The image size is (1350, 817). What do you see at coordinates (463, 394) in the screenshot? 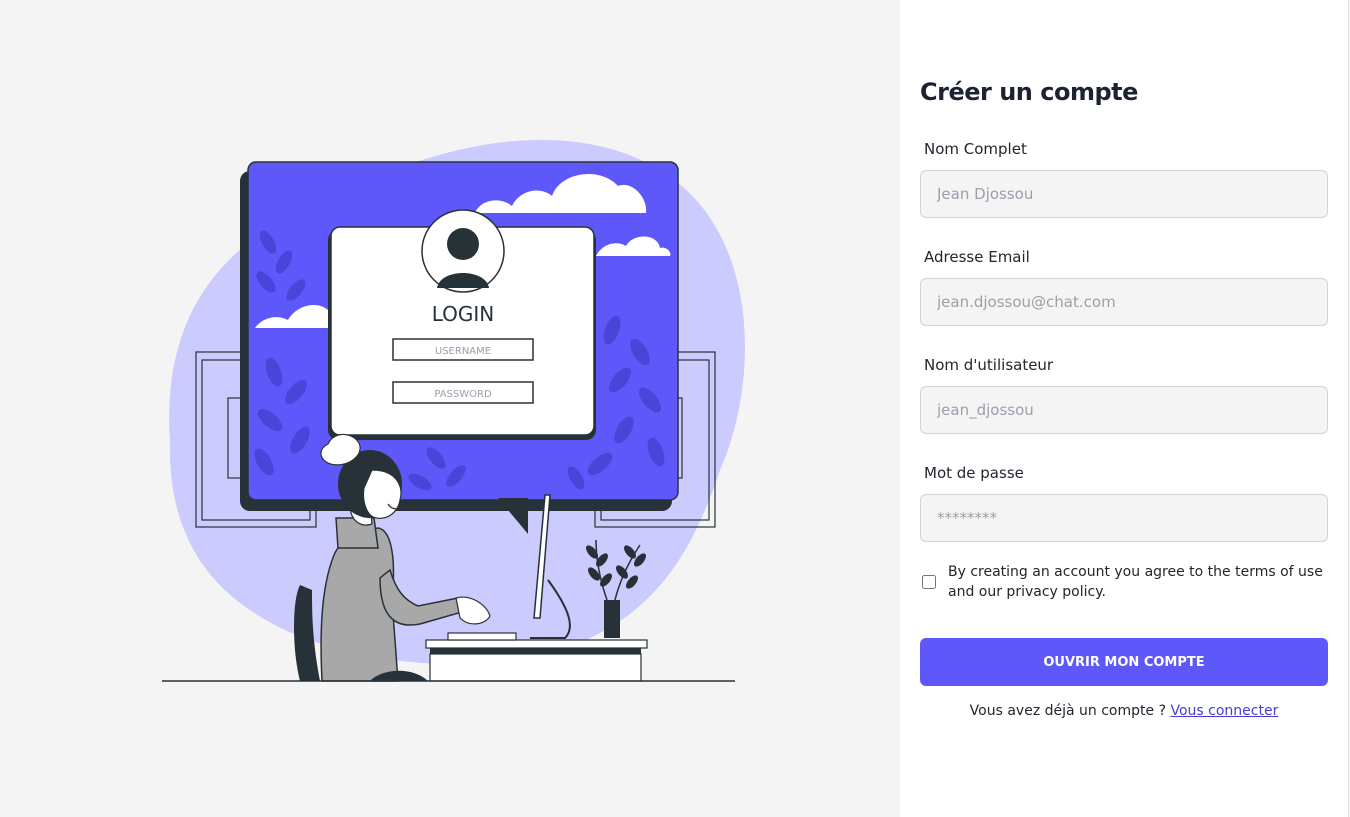
I see `password-field-text: PASSWORD` at bounding box center [463, 394].